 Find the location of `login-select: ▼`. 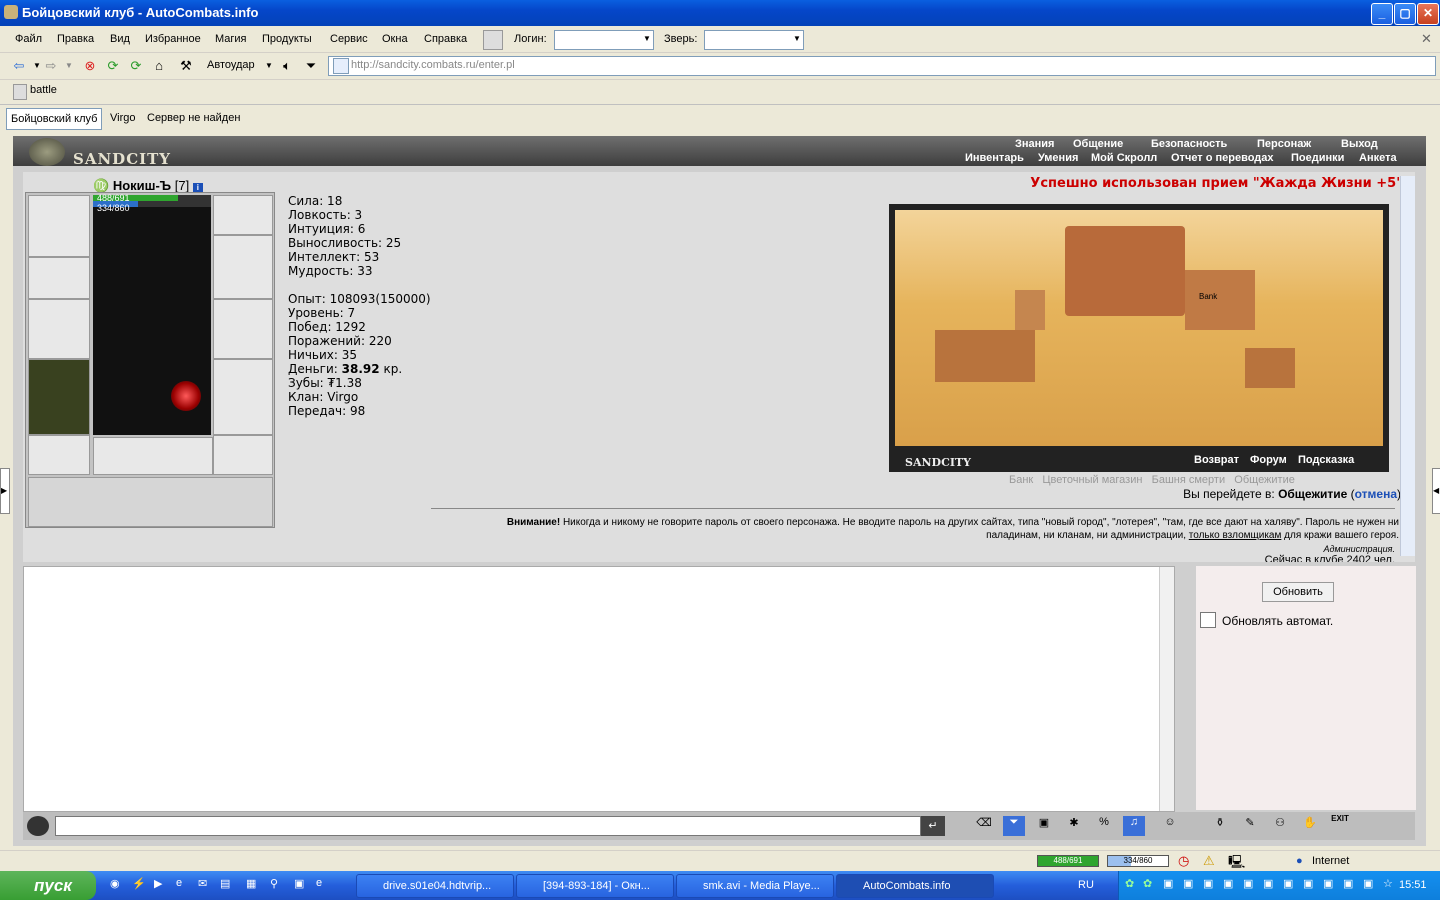

login-select: ▼ is located at coordinates (604, 40).